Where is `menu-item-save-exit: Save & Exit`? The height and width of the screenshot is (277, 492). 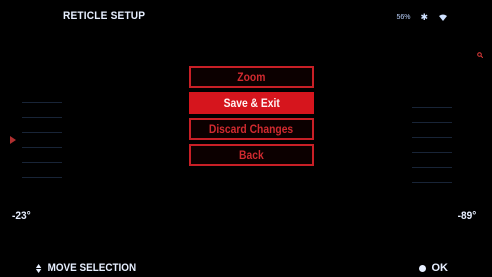 menu-item-save-exit: Save & Exit is located at coordinates (251, 103).